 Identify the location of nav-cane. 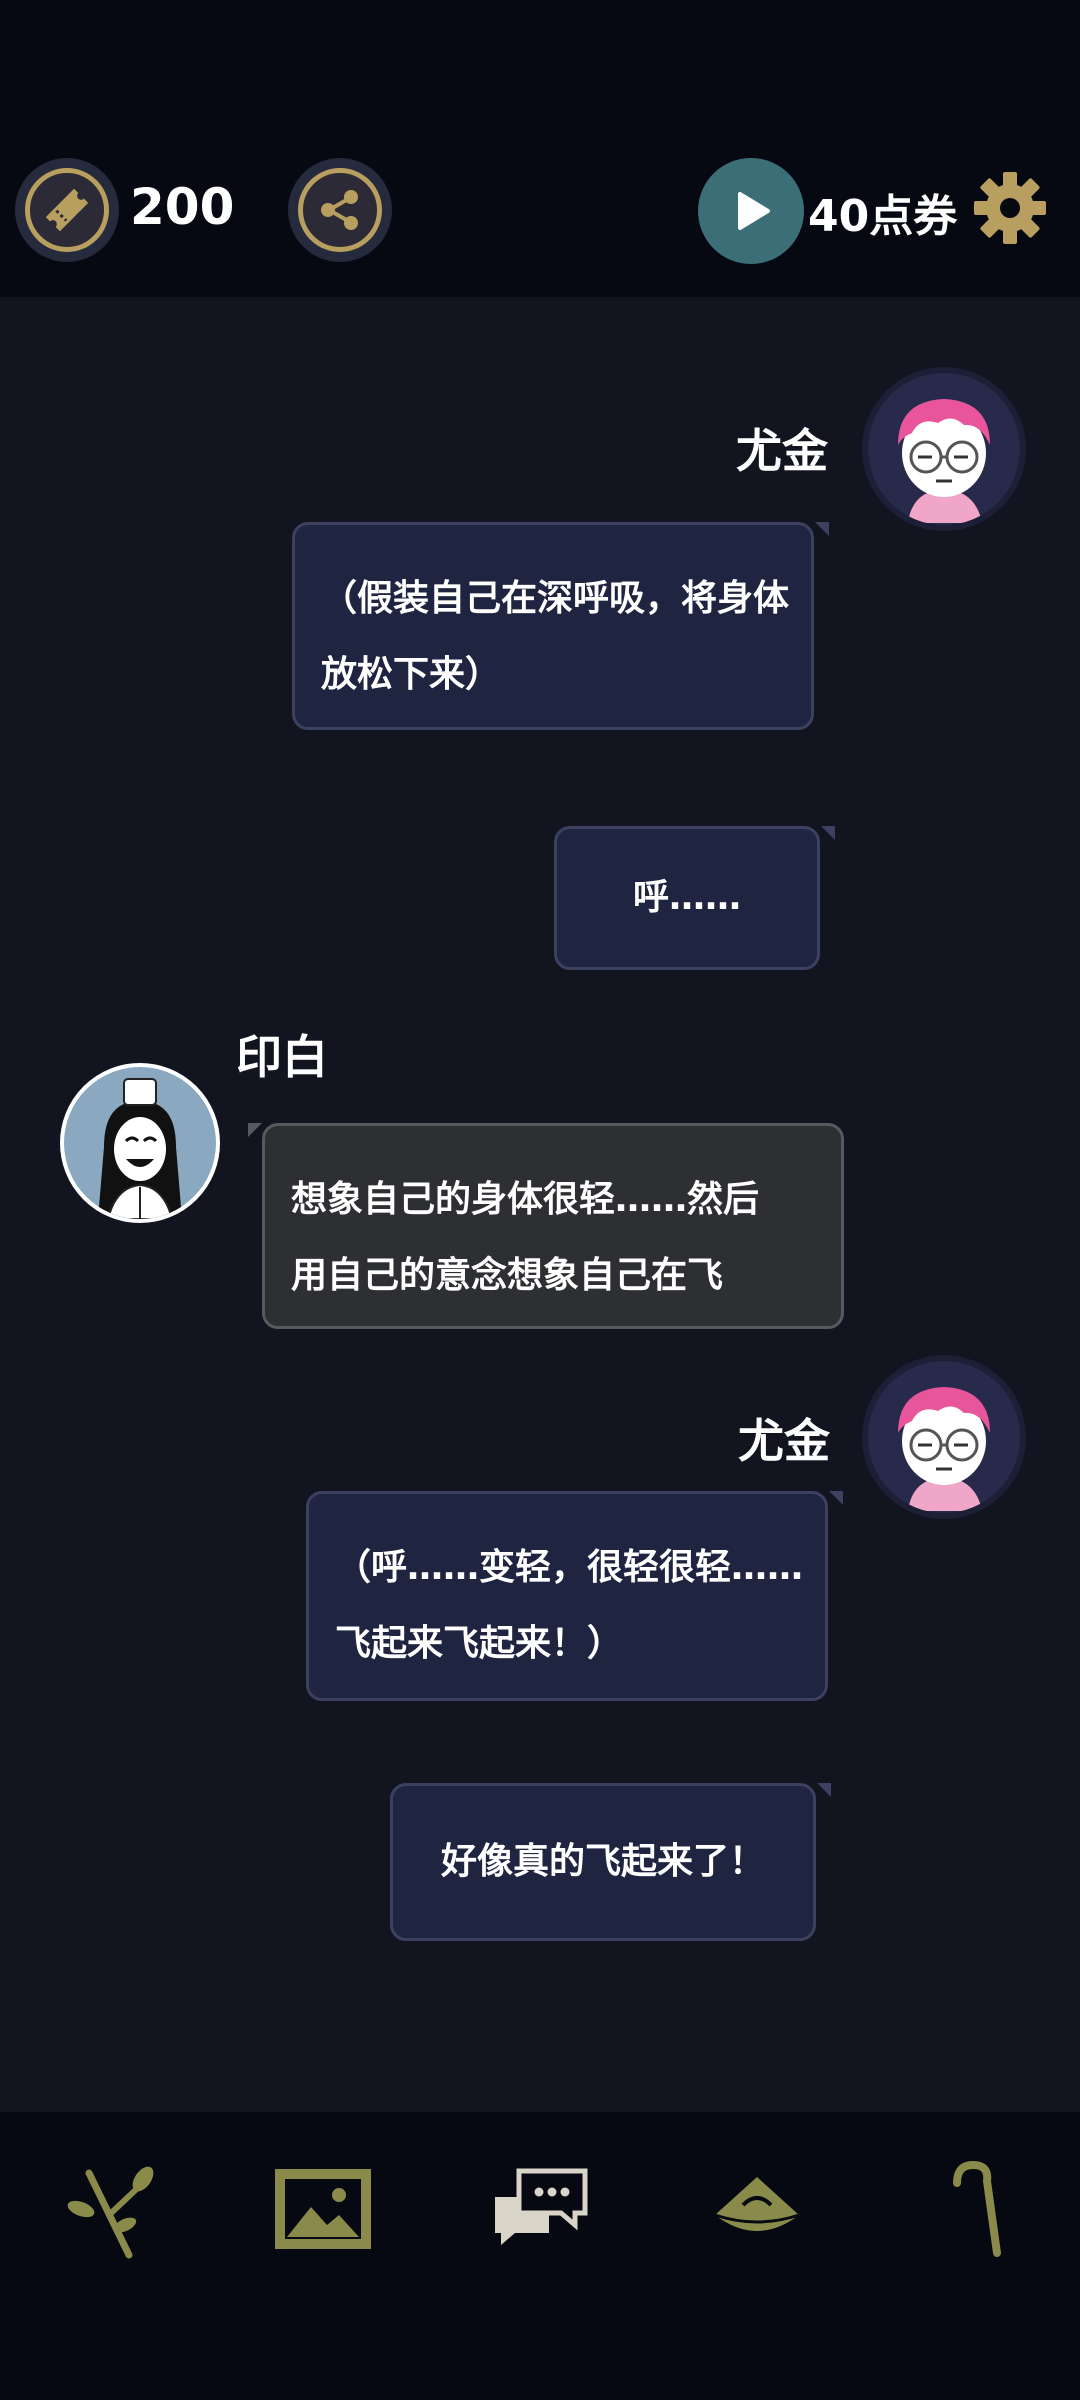
(975, 2209).